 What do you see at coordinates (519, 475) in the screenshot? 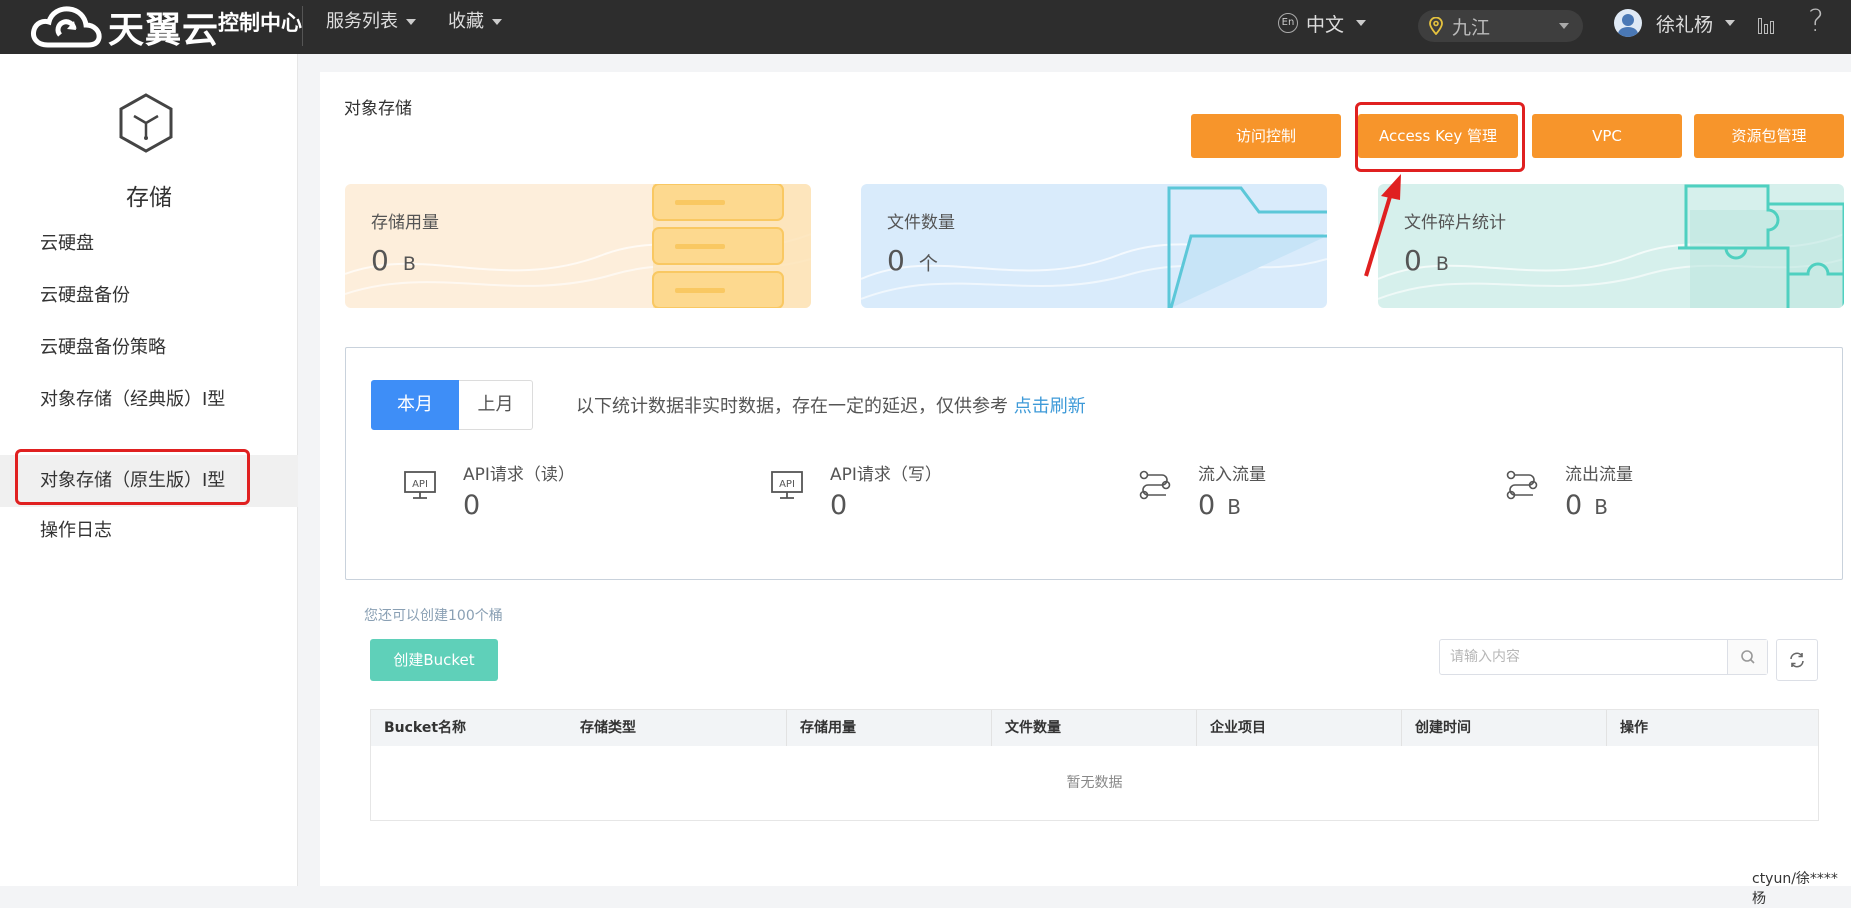
I see `metric-api-read-label: API请求（读）` at bounding box center [519, 475].